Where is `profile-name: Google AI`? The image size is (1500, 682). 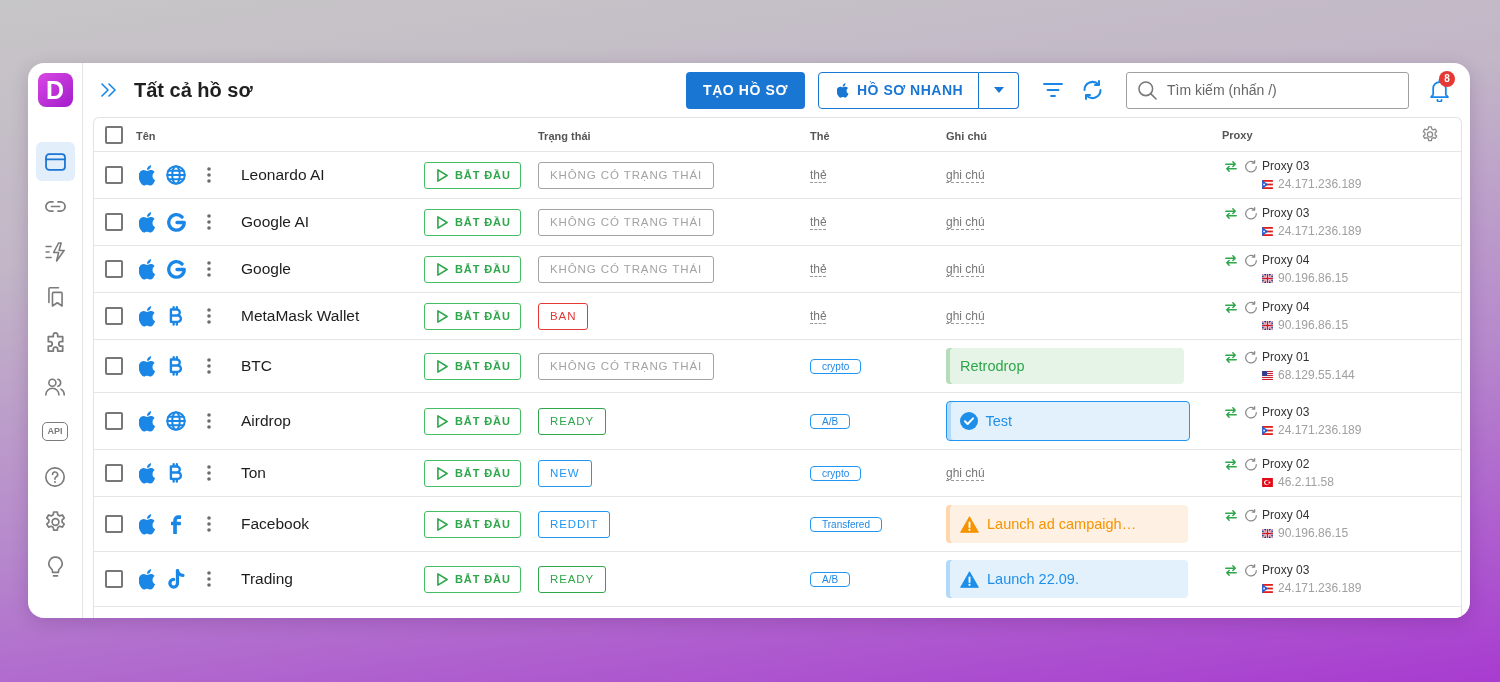 profile-name: Google AI is located at coordinates (275, 222).